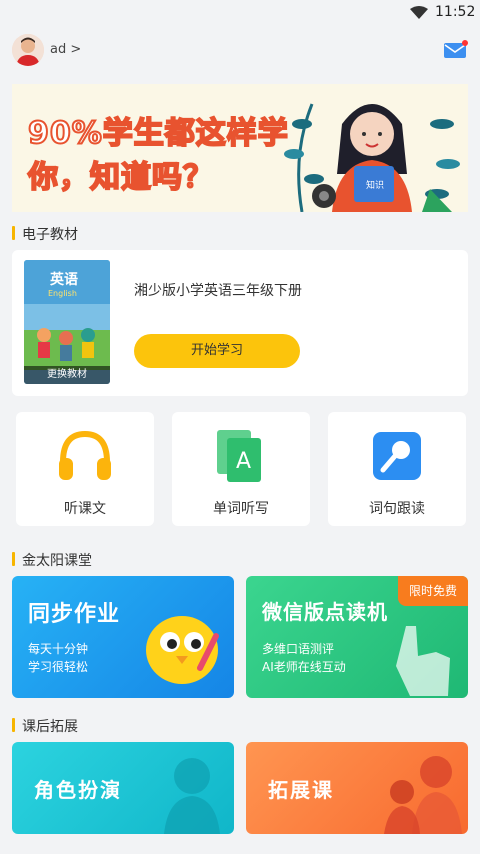 Image resolution: width=480 pixels, height=854 pixels. I want to click on banner-subline: 你，知道吗？, so click(120, 177).